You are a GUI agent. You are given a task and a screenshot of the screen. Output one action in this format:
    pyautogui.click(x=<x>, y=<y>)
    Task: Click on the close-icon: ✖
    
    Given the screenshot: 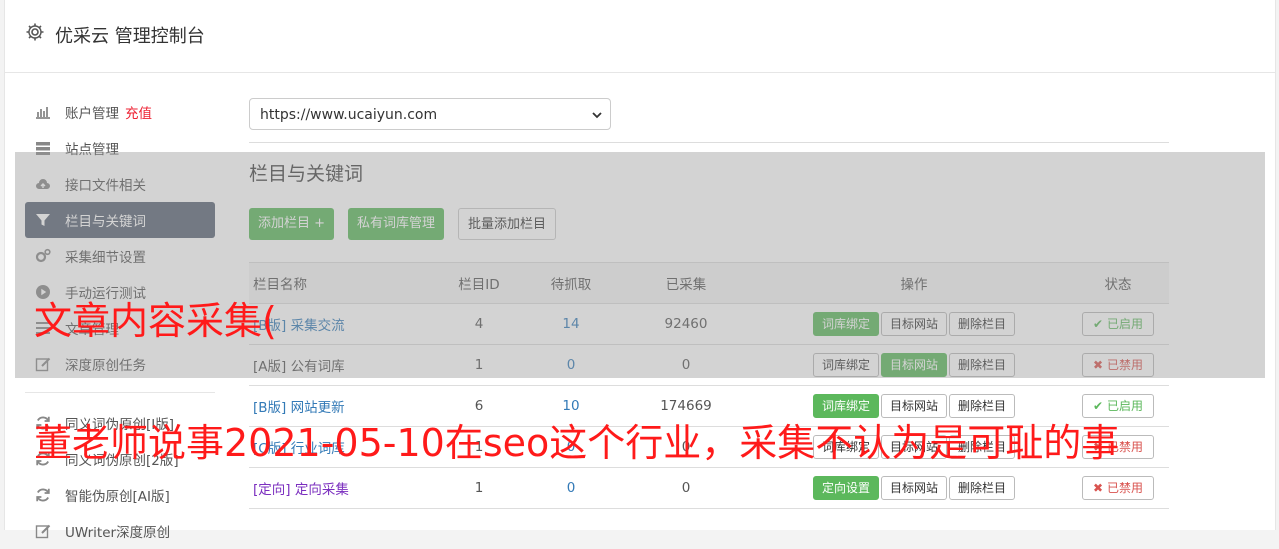 What is the action you would take?
    pyautogui.click(x=1098, y=488)
    